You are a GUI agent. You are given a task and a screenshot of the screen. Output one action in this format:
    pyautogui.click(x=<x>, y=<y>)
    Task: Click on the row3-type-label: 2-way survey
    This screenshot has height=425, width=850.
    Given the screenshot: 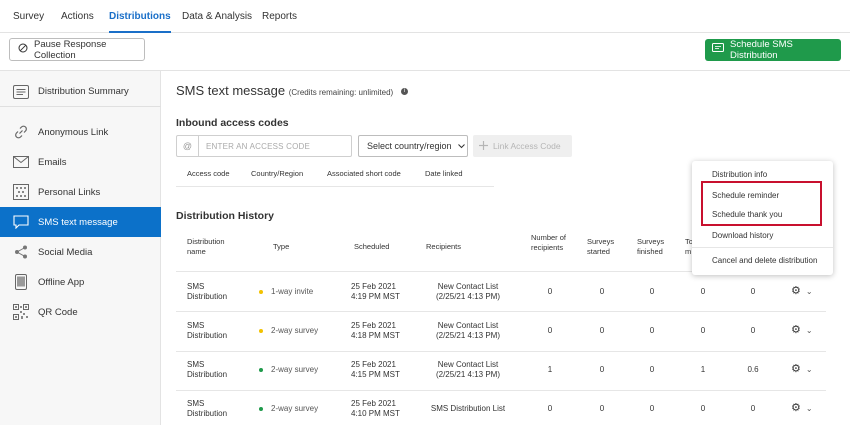 What is the action you would take?
    pyautogui.click(x=295, y=369)
    